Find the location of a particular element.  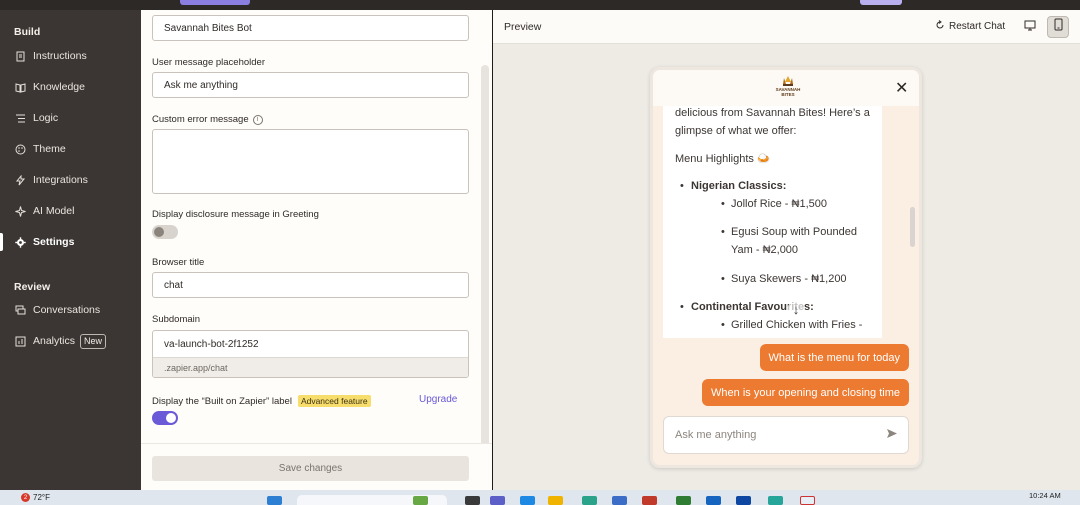

palette-icon is located at coordinates (20, 149).